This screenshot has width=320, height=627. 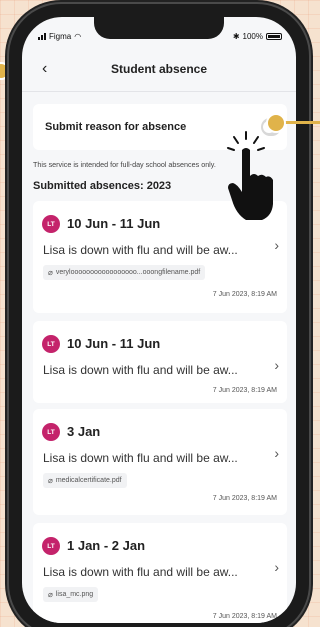 I want to click on attachment-filename: medicalcertificate.pdf, so click(x=88, y=480).